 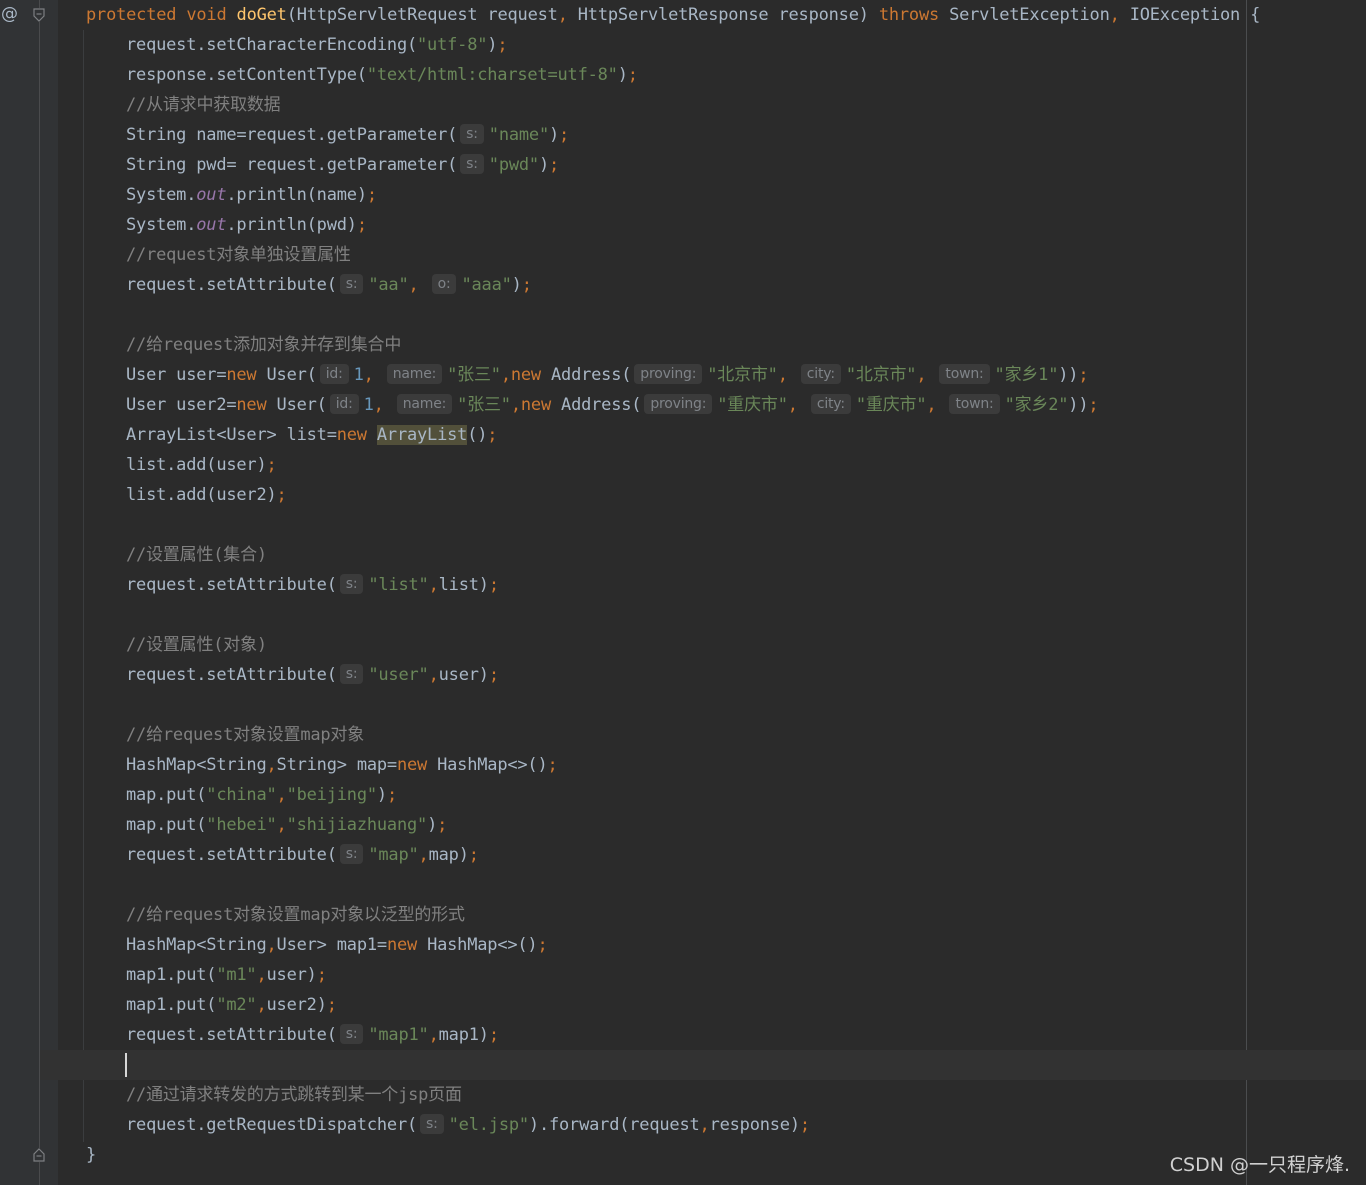 I want to click on code-line: map.put("hebei","shijiazhuang");, so click(x=286, y=825).